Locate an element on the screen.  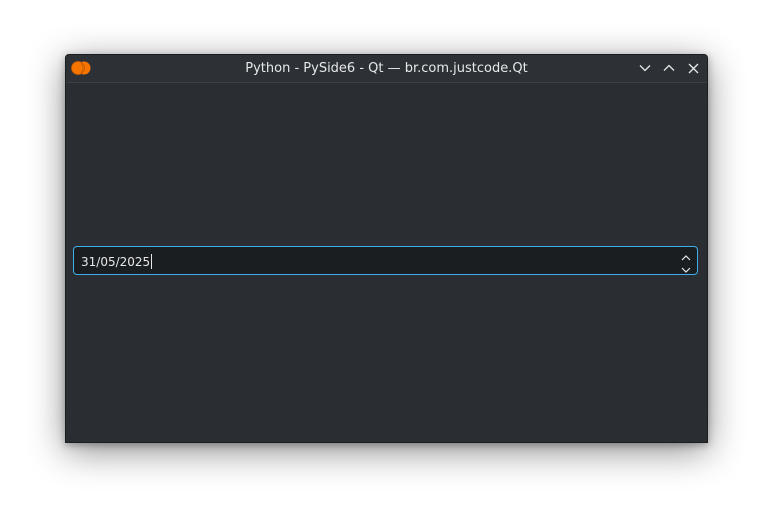
close-button is located at coordinates (693, 68).